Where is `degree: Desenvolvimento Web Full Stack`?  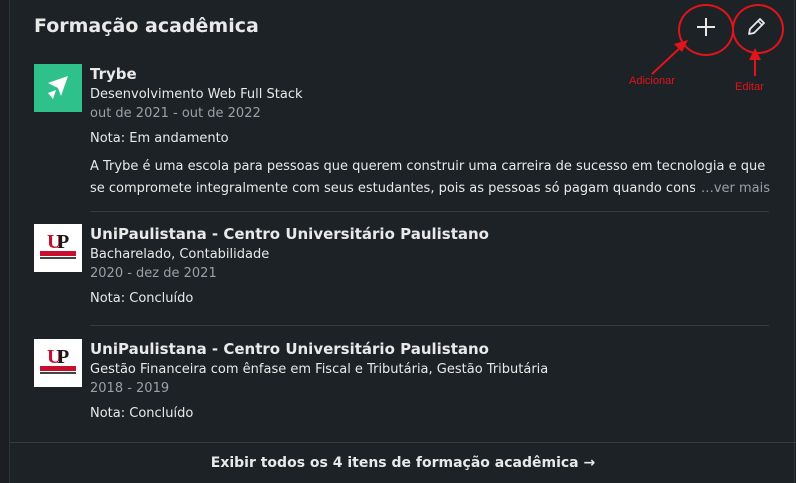 degree: Desenvolvimento Web Full Stack is located at coordinates (196, 94).